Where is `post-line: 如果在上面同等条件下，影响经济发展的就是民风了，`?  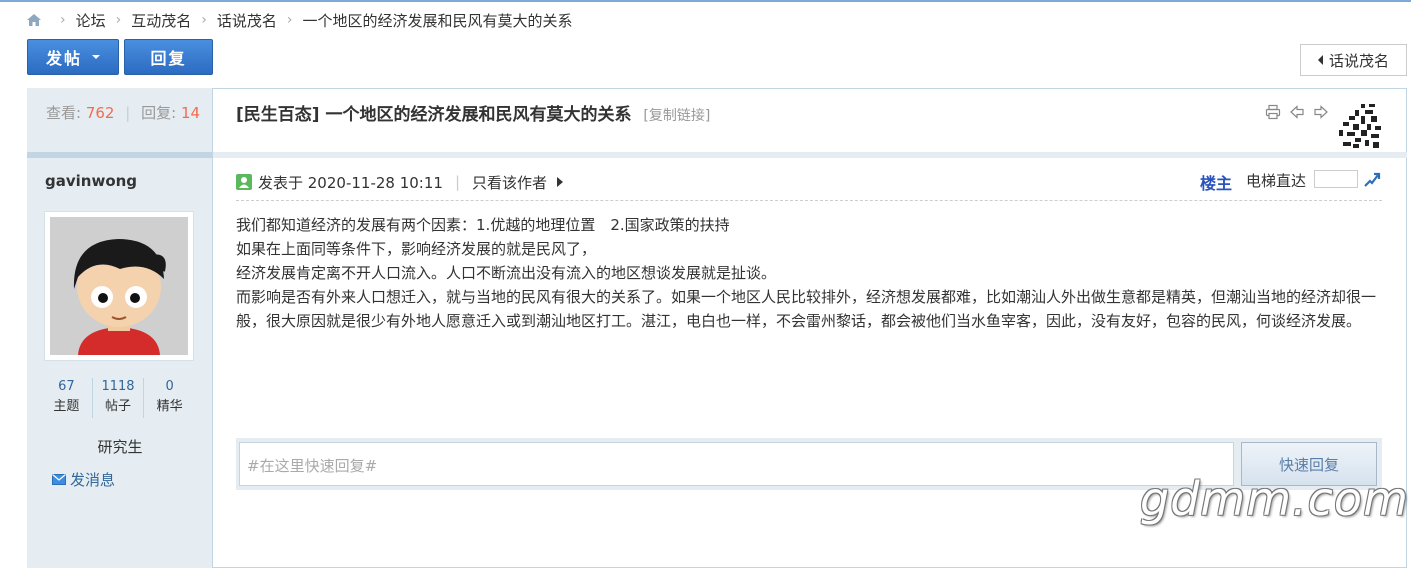
post-line: 如果在上面同等条件下，影响经济发展的就是民风了， is located at coordinates (416, 249).